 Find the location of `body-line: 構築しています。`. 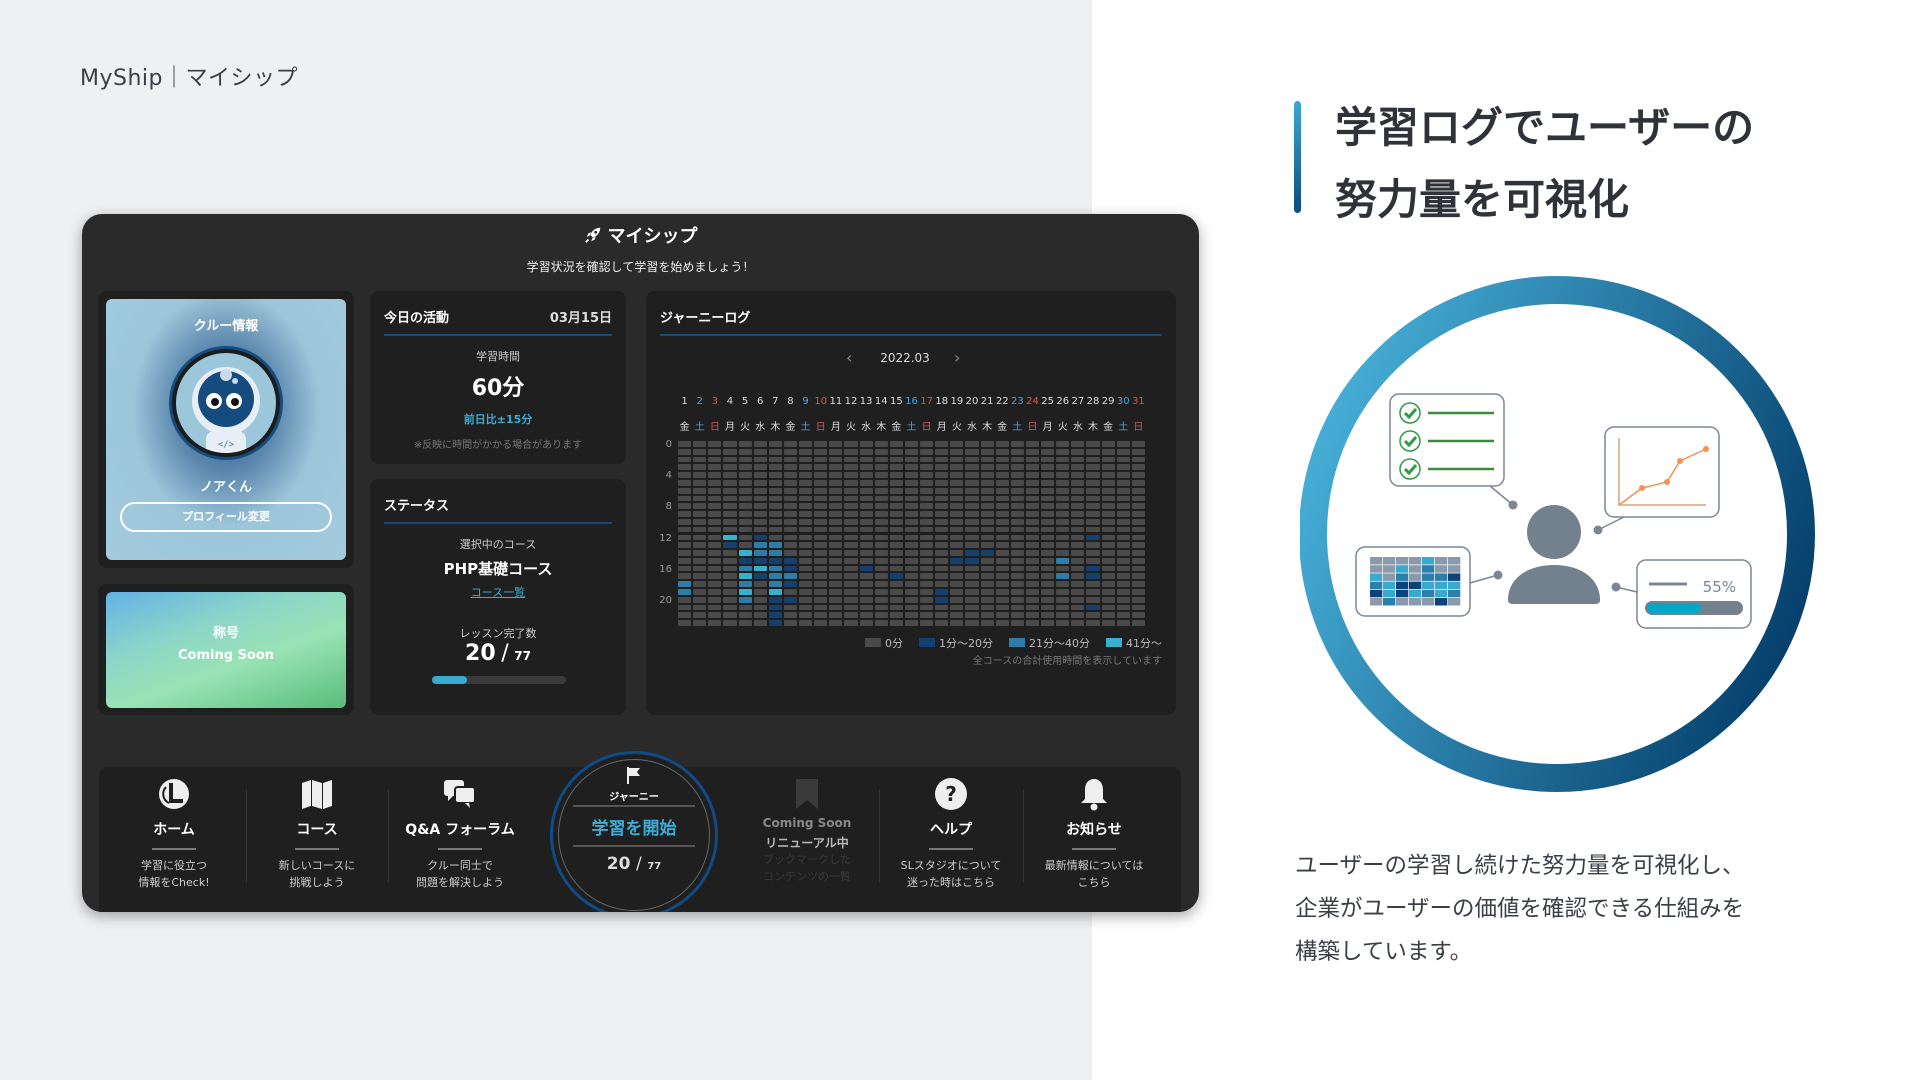

body-line: 構築しています。 is located at coordinates (1384, 952).